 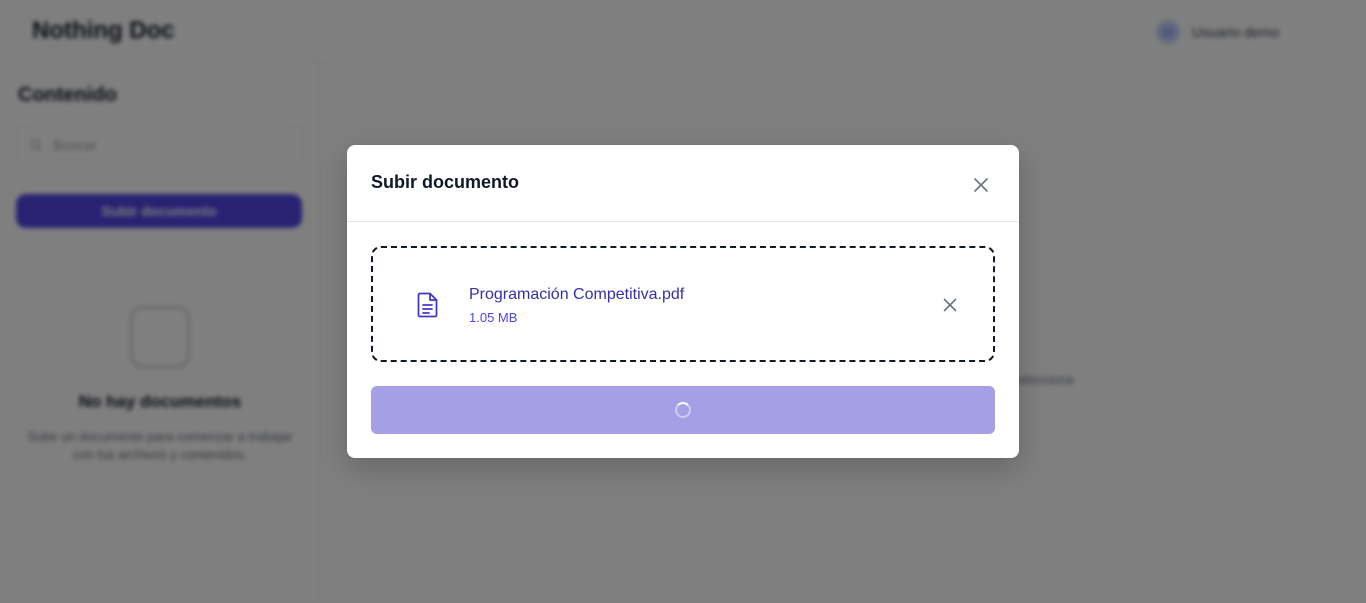 I want to click on dialog-header: Subir documento, so click(x=683, y=183).